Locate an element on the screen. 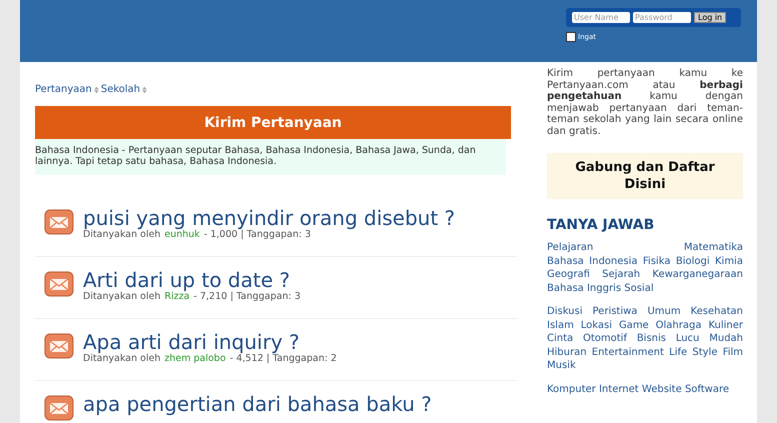  breadcrumb-link: Sekolah is located at coordinates (120, 89).